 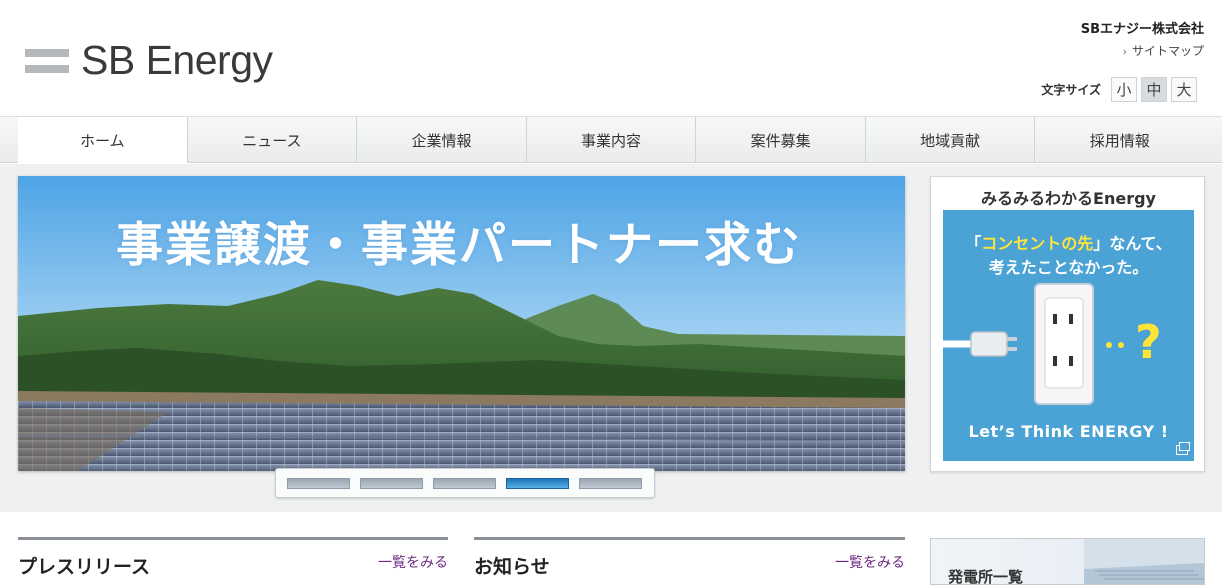 I want to click on sitemap-link: › サイトマップ, so click(x=1163, y=50).